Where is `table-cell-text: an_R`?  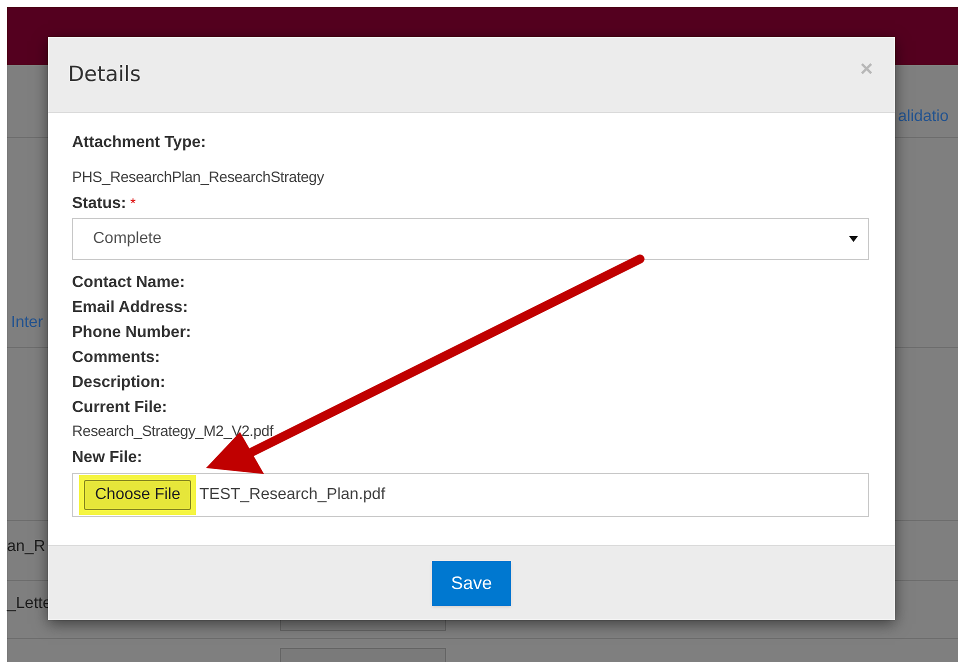 table-cell-text: an_R is located at coordinates (26, 547).